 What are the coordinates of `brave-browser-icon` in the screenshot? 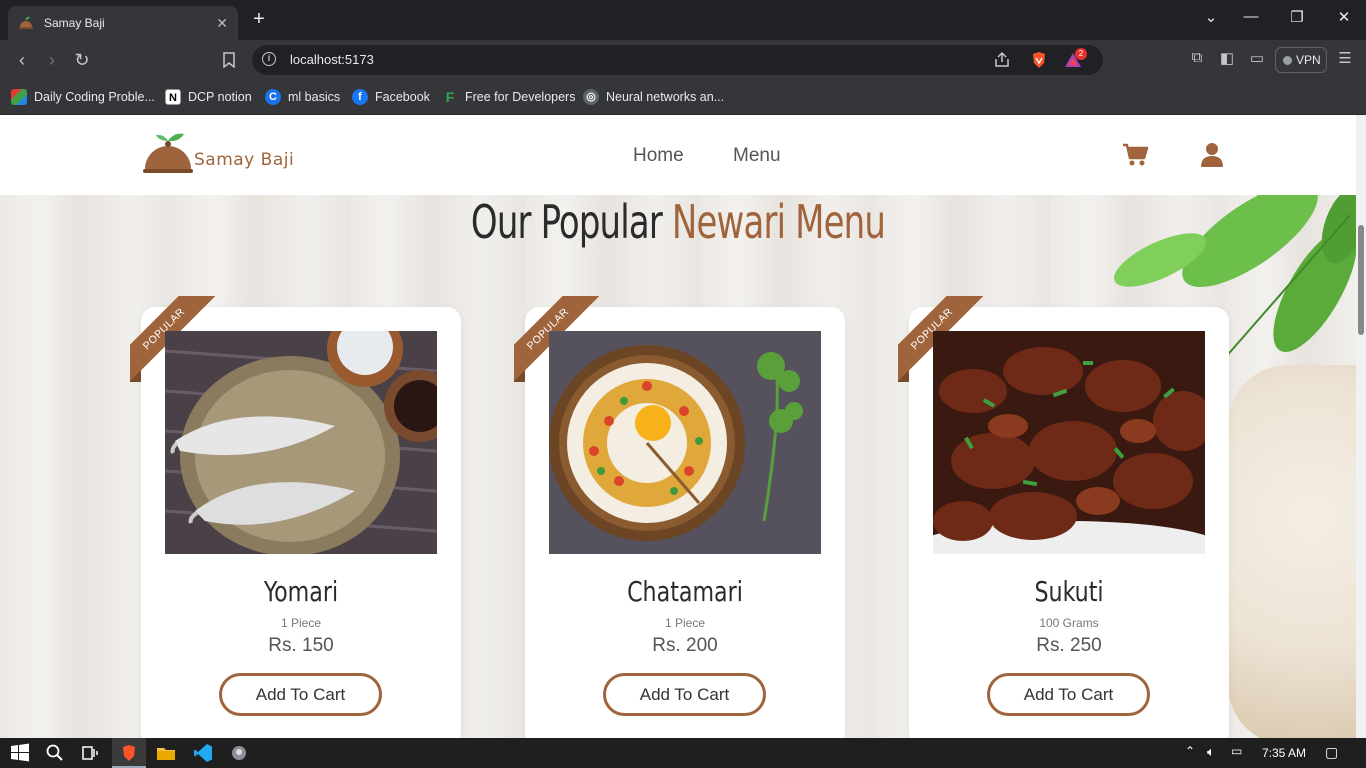 It's located at (129, 753).